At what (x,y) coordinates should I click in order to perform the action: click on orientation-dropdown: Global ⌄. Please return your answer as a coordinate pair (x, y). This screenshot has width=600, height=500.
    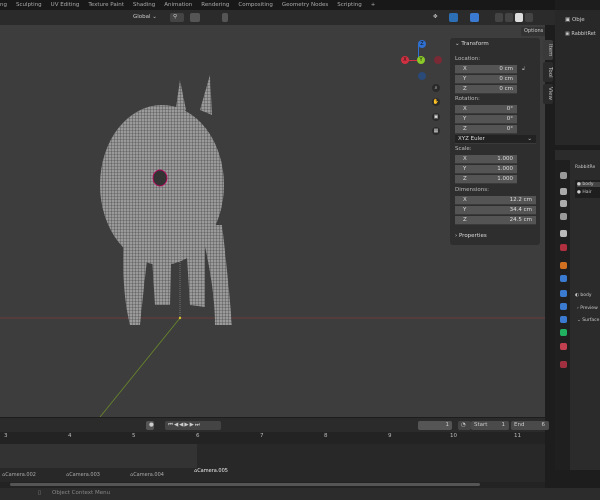
    Looking at the image, I should click on (147, 17).